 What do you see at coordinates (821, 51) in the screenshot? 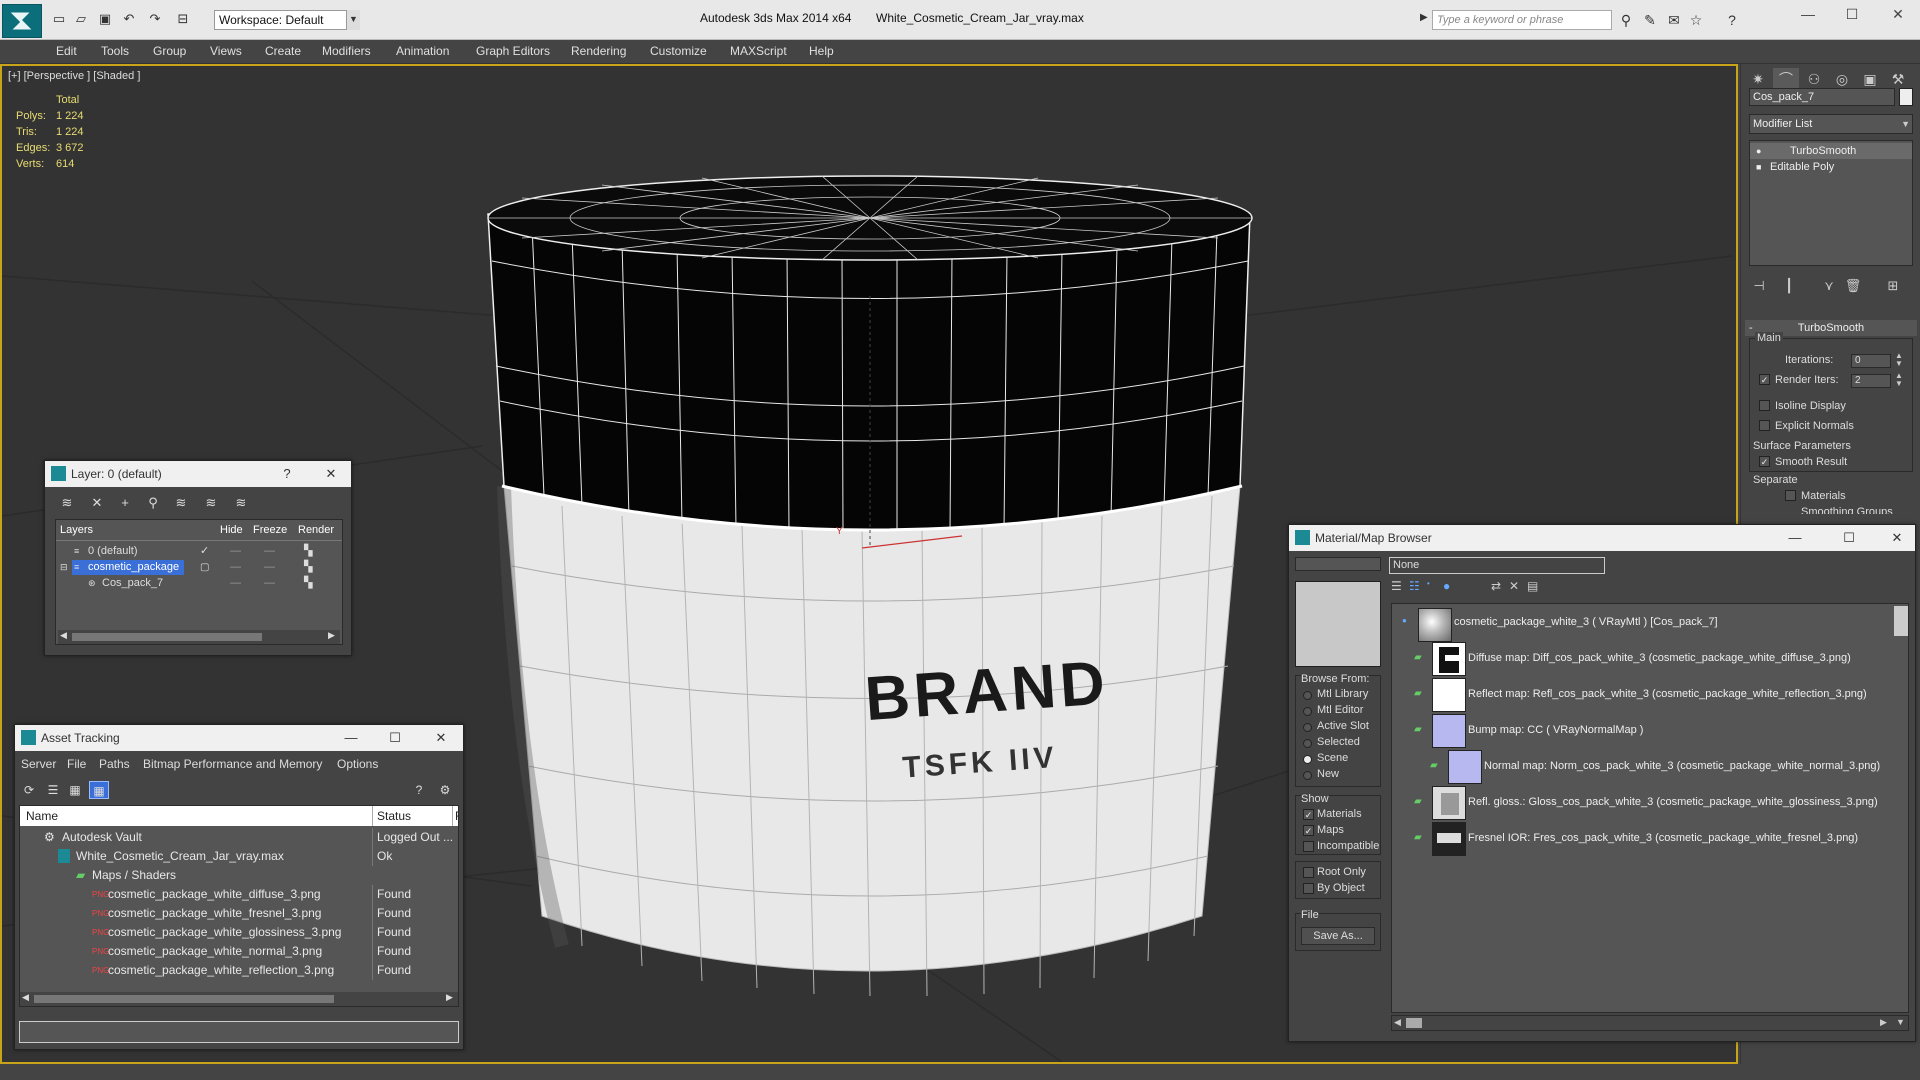
I see `menu-help: Help` at bounding box center [821, 51].